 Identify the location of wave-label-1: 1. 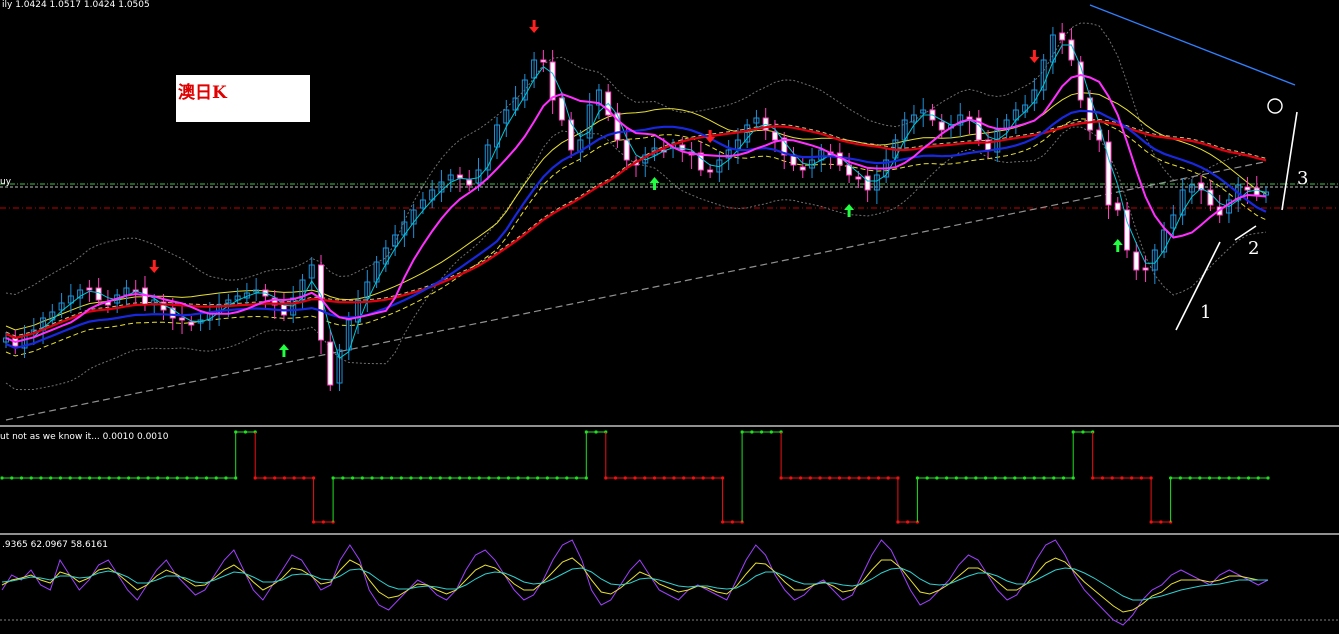
(1206, 312).